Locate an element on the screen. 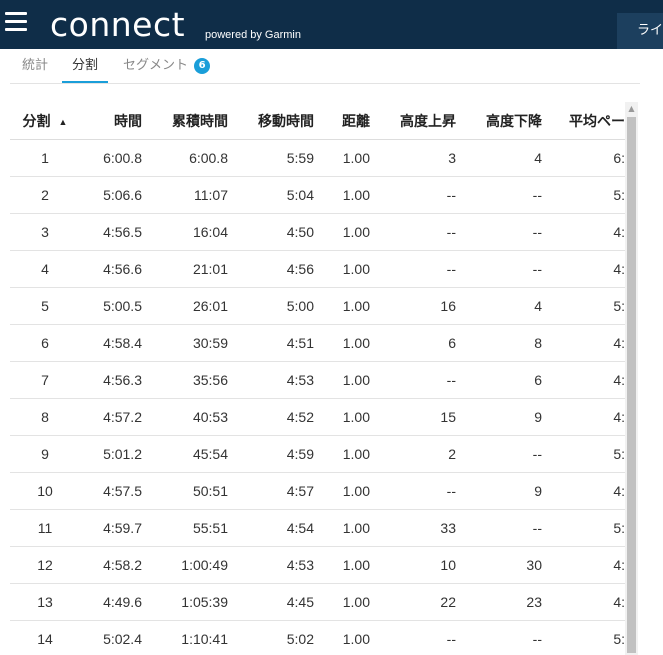  cell-elevation-loss: 8 is located at coordinates (499, 343).